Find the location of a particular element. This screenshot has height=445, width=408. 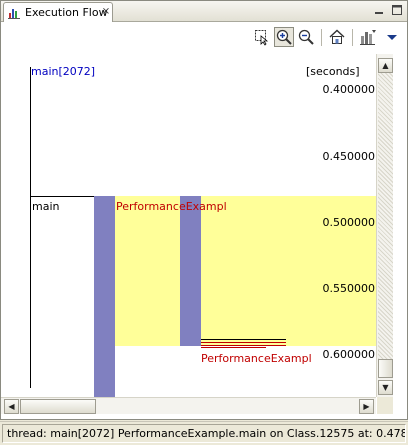

method-label-performance: PerformanceExampl is located at coordinates (171, 206).